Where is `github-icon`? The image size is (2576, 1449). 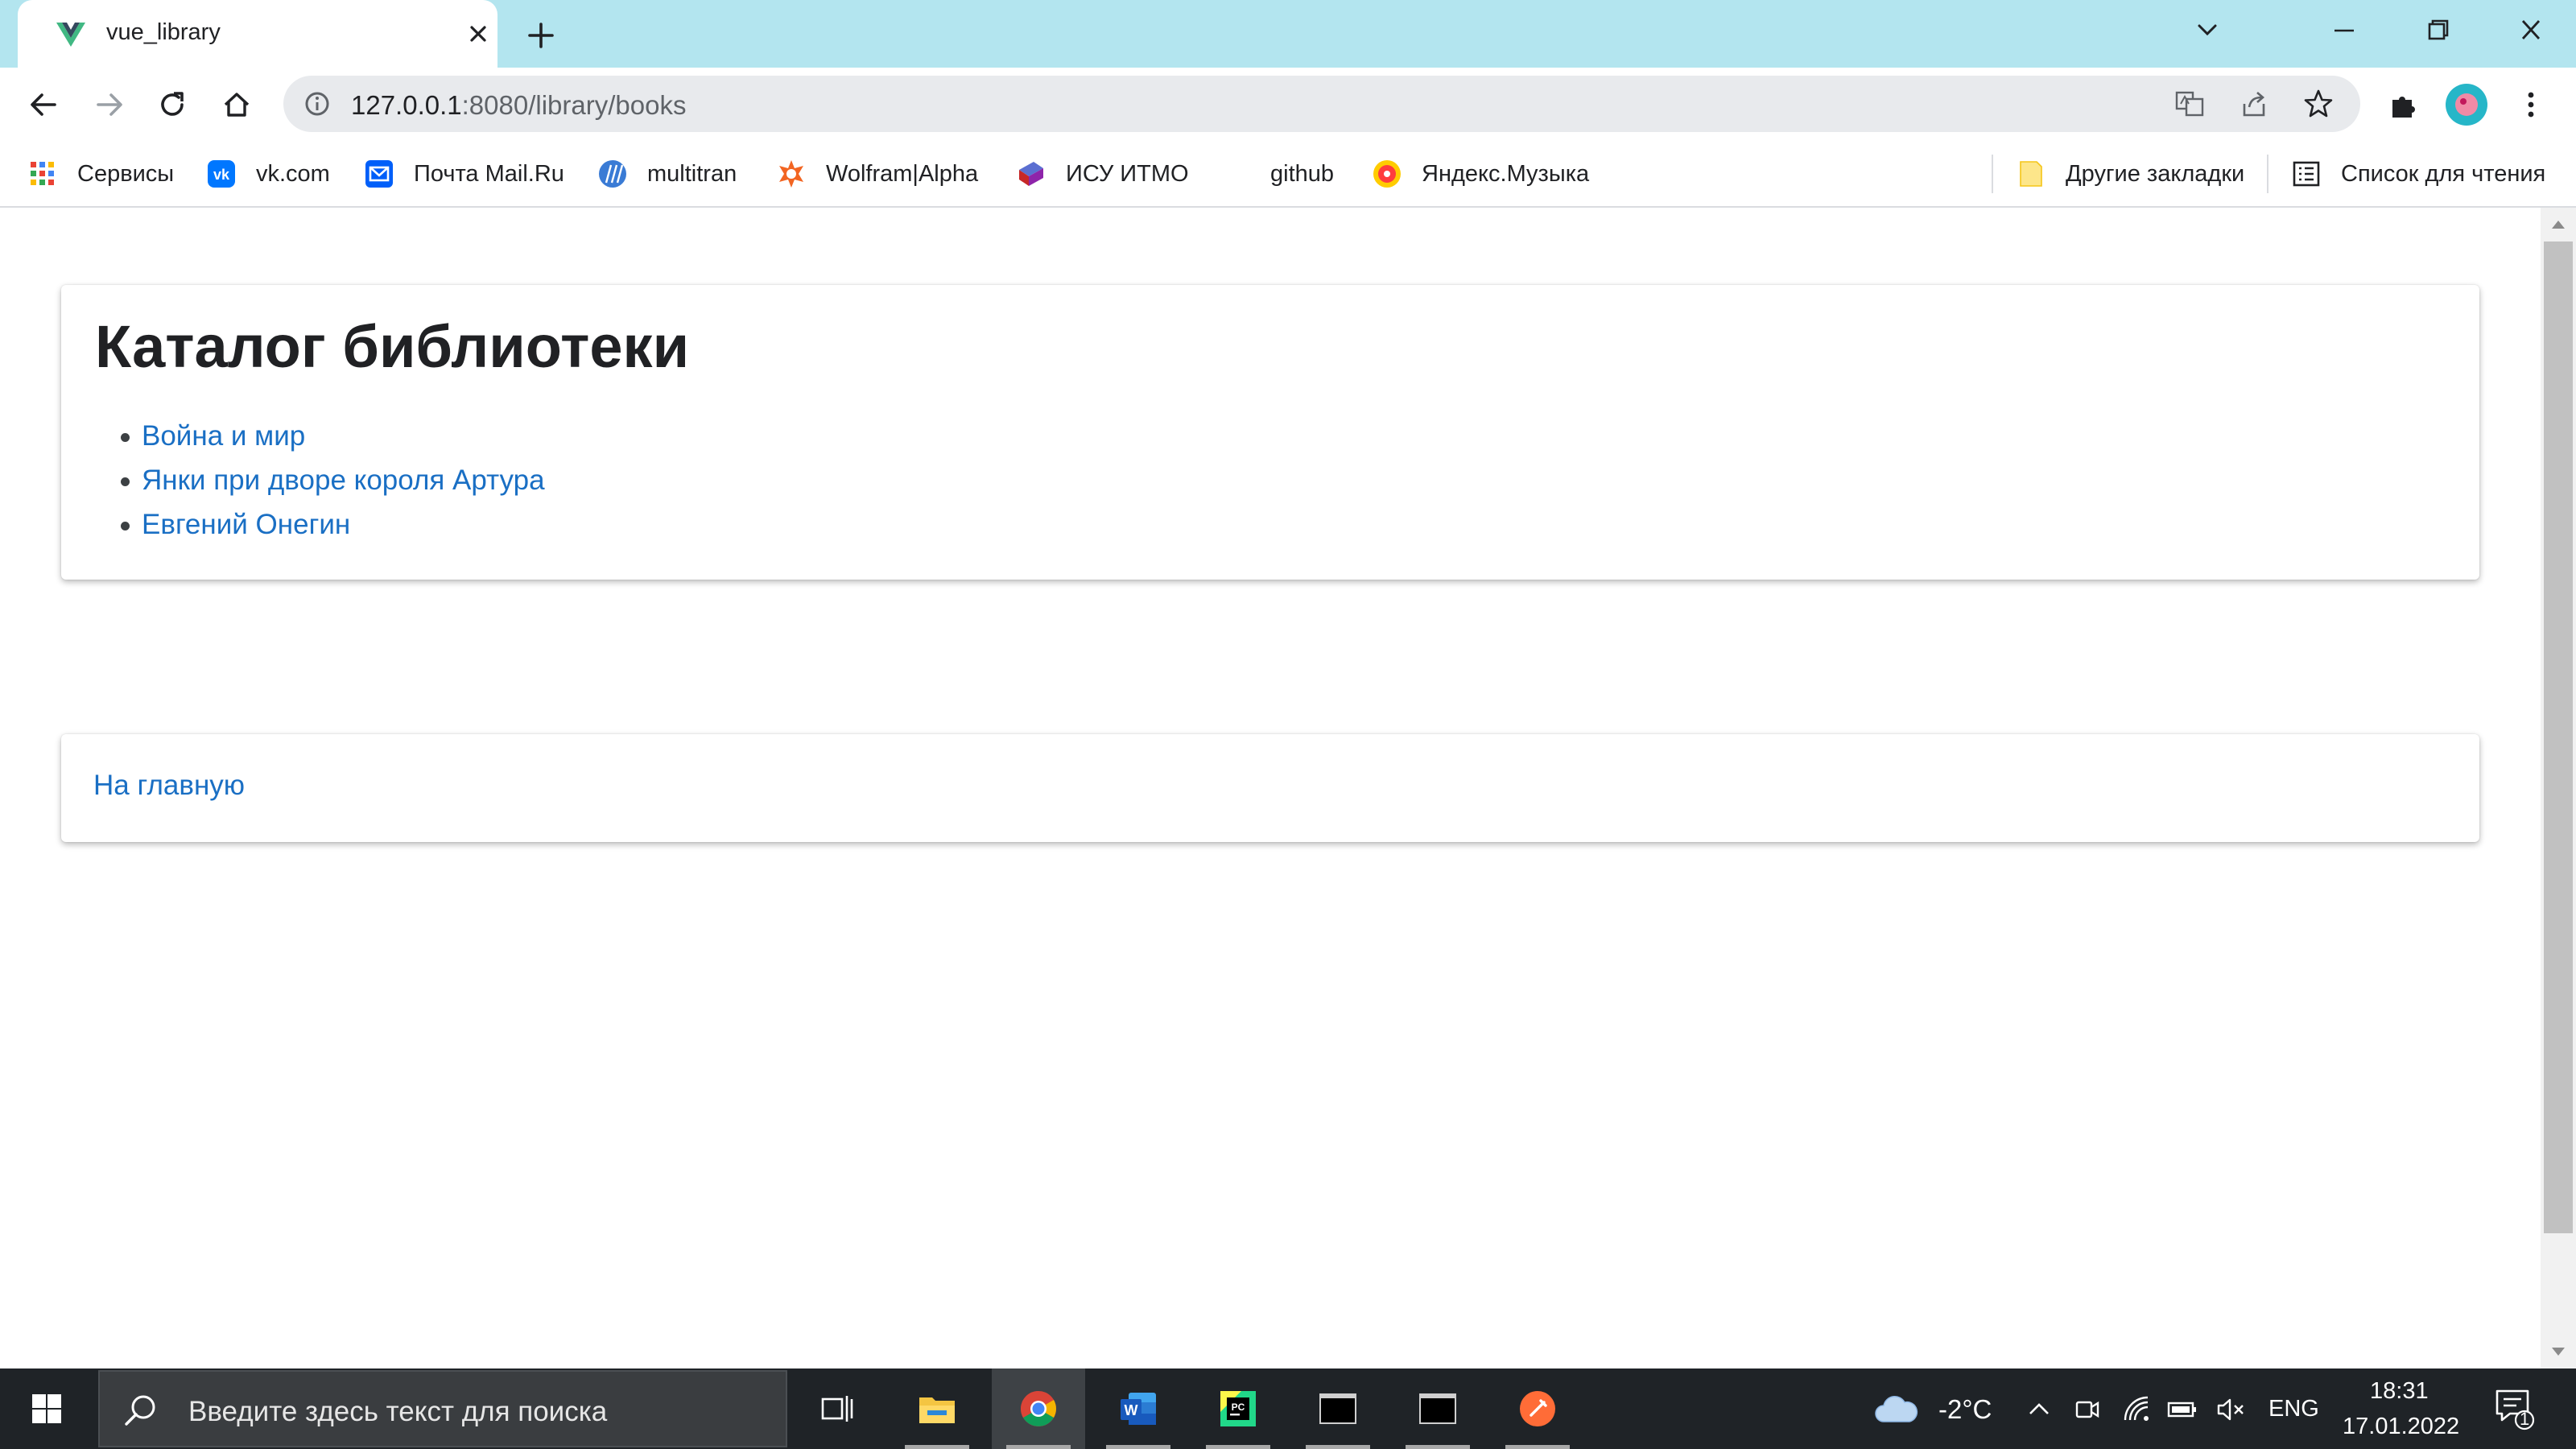 github-icon is located at coordinates (1235, 174).